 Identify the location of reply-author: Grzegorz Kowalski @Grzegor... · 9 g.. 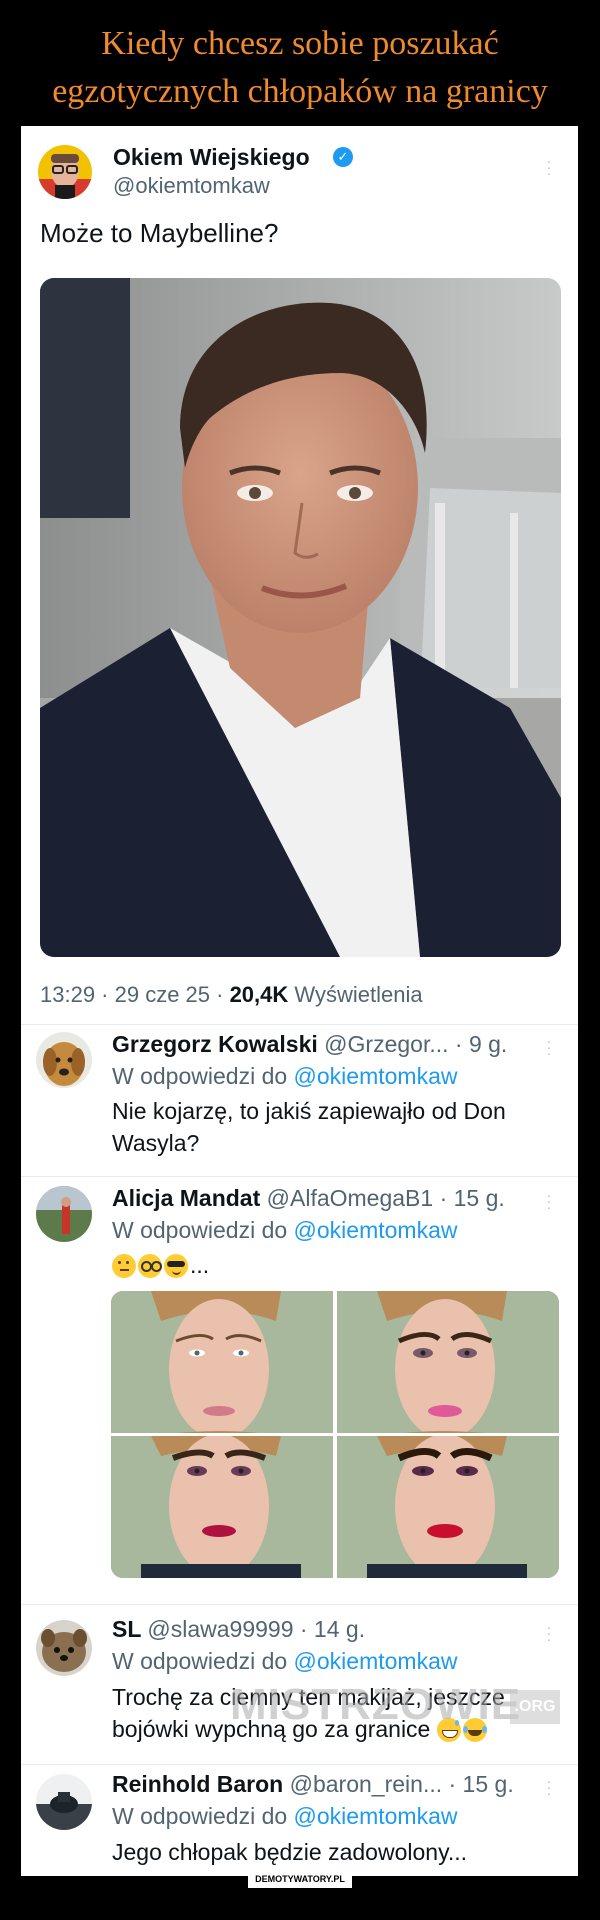
(309, 1044).